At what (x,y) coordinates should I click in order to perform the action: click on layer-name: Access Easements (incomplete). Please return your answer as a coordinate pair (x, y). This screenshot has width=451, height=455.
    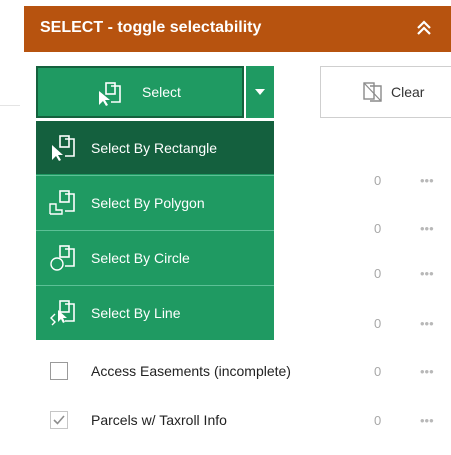
    Looking at the image, I should click on (191, 371).